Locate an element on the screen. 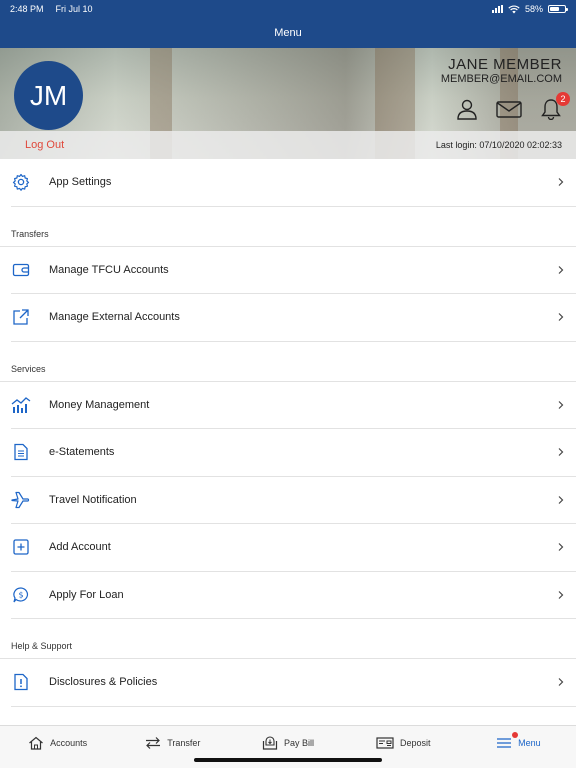 The height and width of the screenshot is (768, 576). battery-icon is located at coordinates (558, 9).